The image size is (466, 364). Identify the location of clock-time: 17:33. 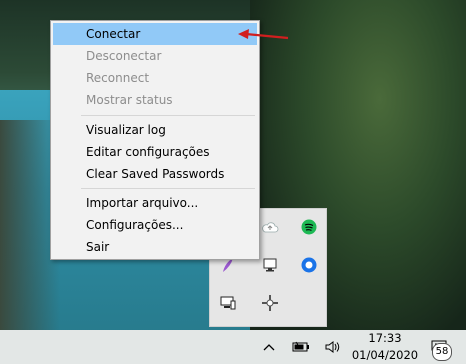
(385, 338).